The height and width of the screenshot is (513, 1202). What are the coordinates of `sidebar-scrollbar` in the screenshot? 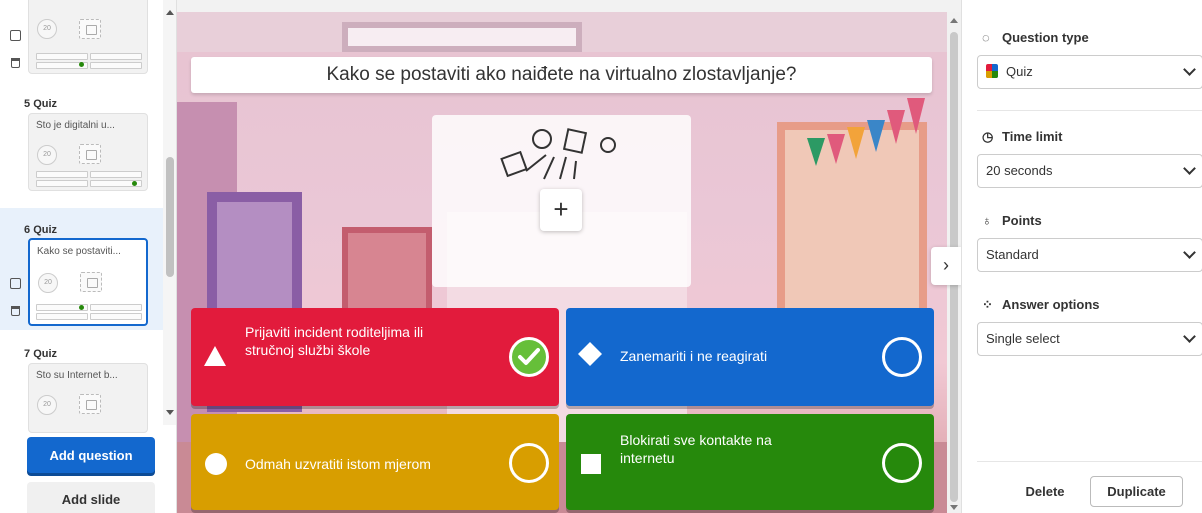 It's located at (169, 212).